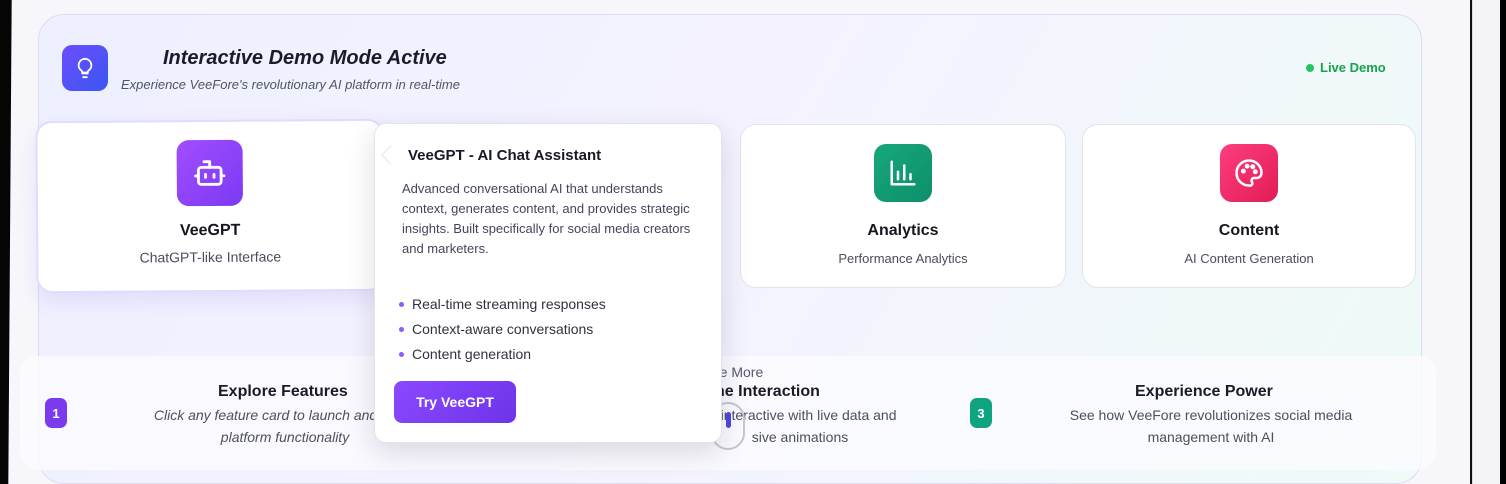  I want to click on scroll-wheel, so click(728, 420).